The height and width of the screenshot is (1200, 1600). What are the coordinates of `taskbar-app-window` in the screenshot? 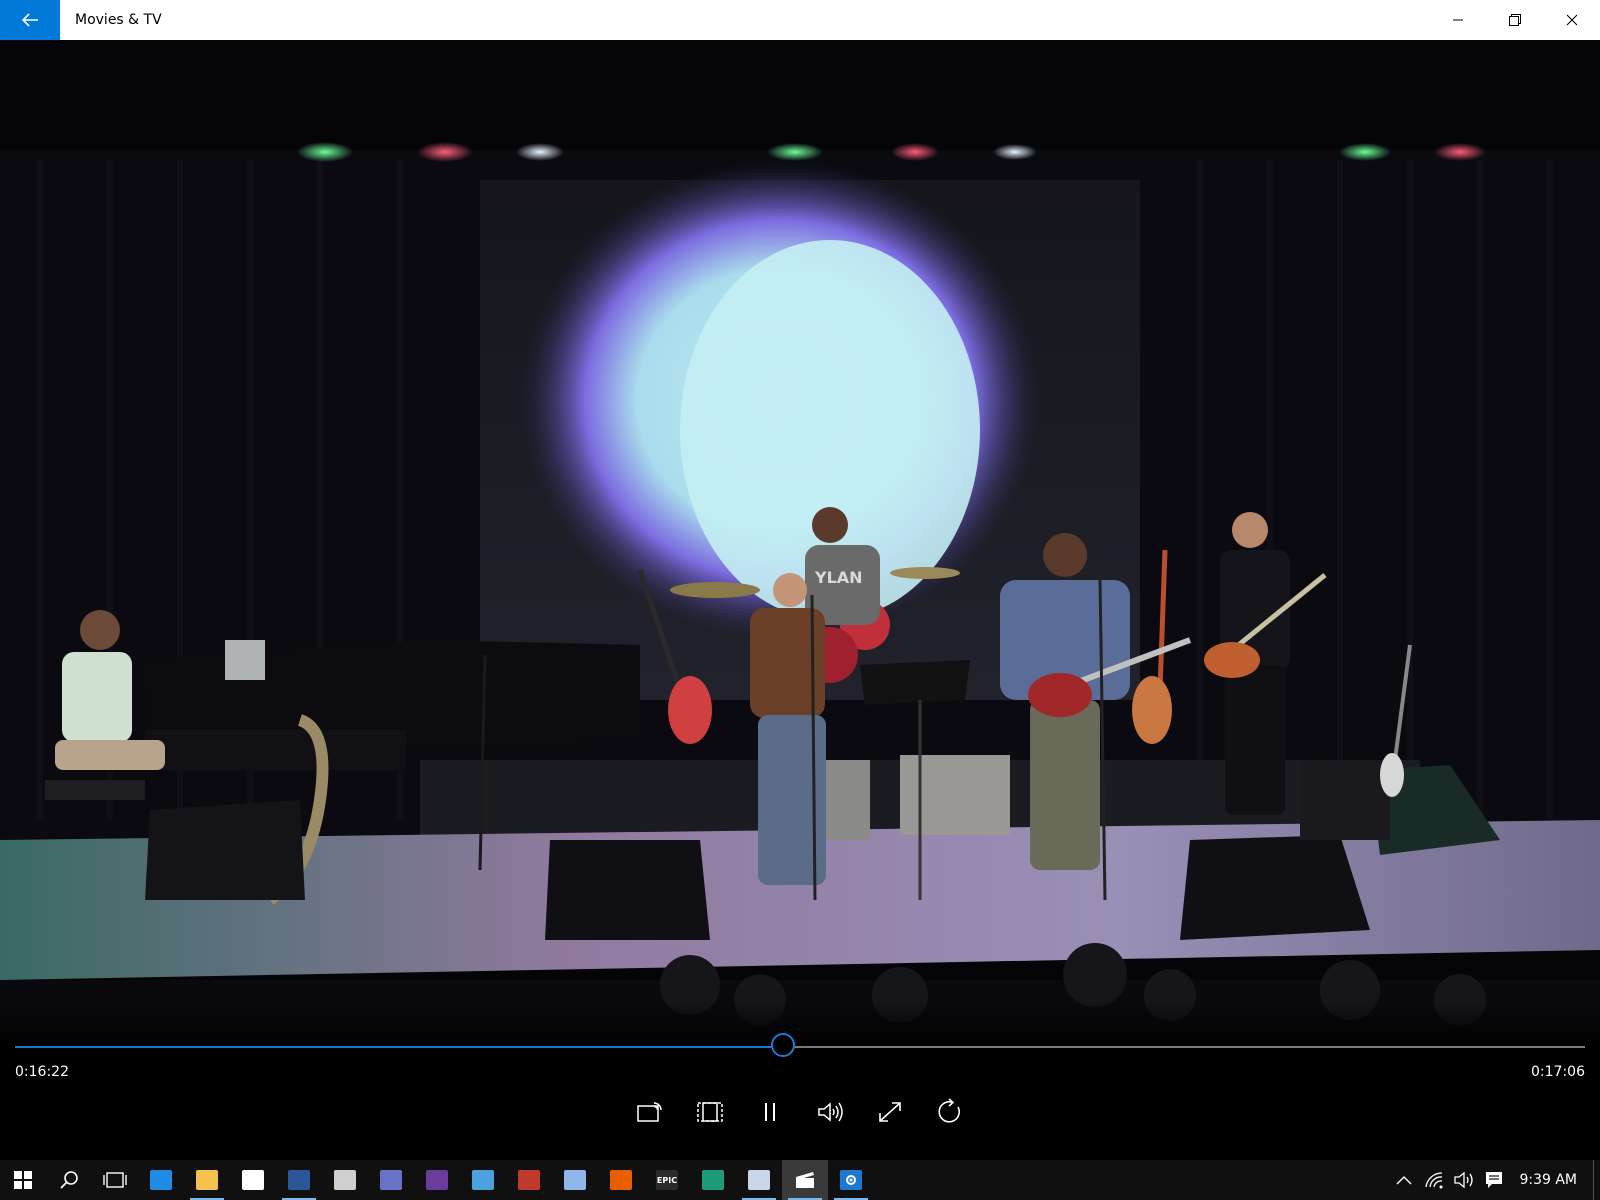 It's located at (345, 1180).